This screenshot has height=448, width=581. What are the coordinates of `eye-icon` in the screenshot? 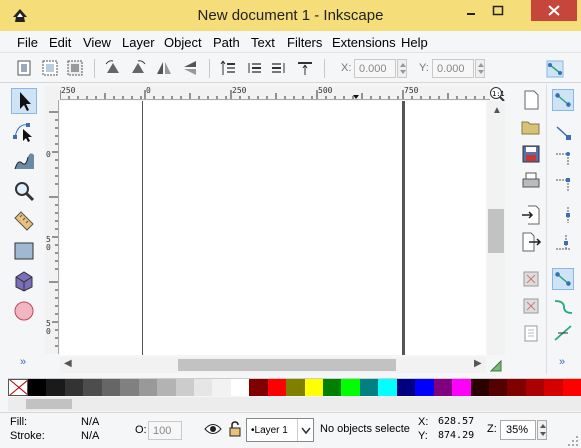 It's located at (213, 429).